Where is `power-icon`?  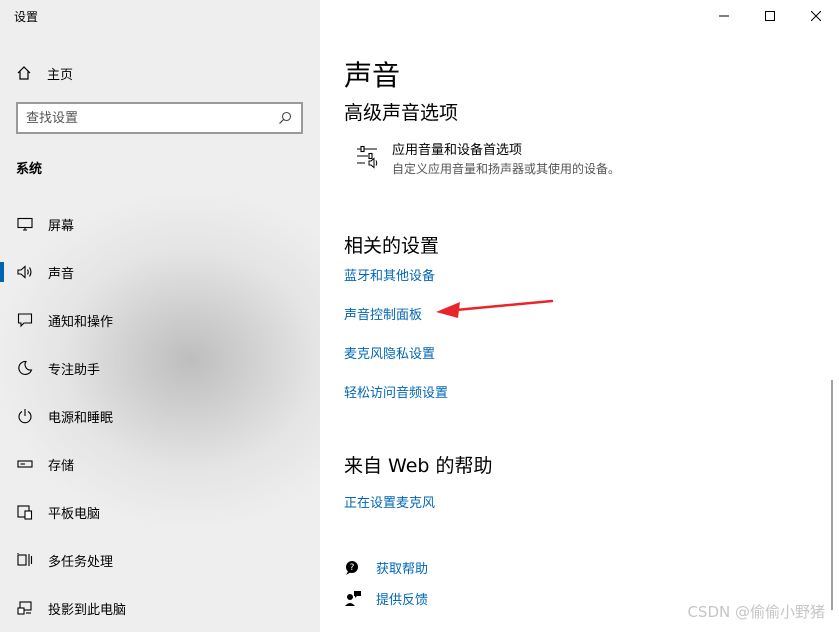 power-icon is located at coordinates (25, 416).